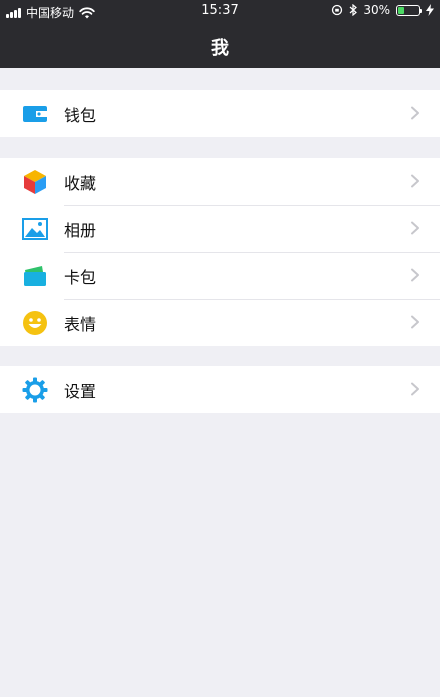  What do you see at coordinates (35, 276) in the screenshot?
I see `card-pack-icon` at bounding box center [35, 276].